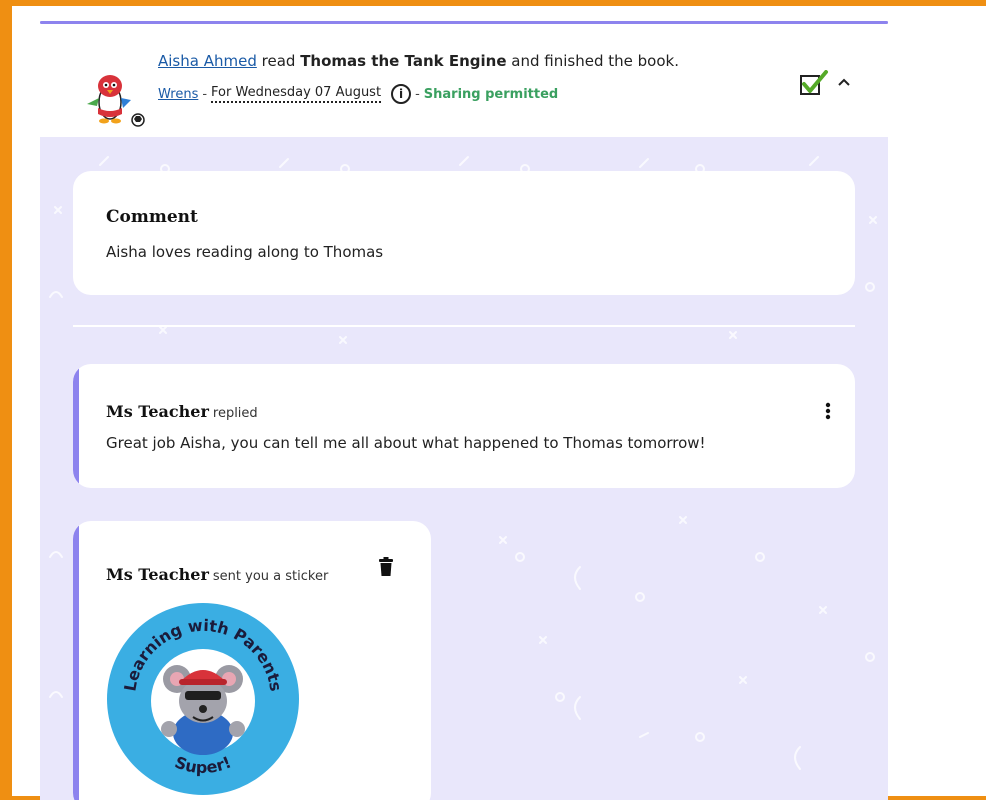  Describe the element at coordinates (157, 411) in the screenshot. I see `reply-author: Ms Teacher` at that location.